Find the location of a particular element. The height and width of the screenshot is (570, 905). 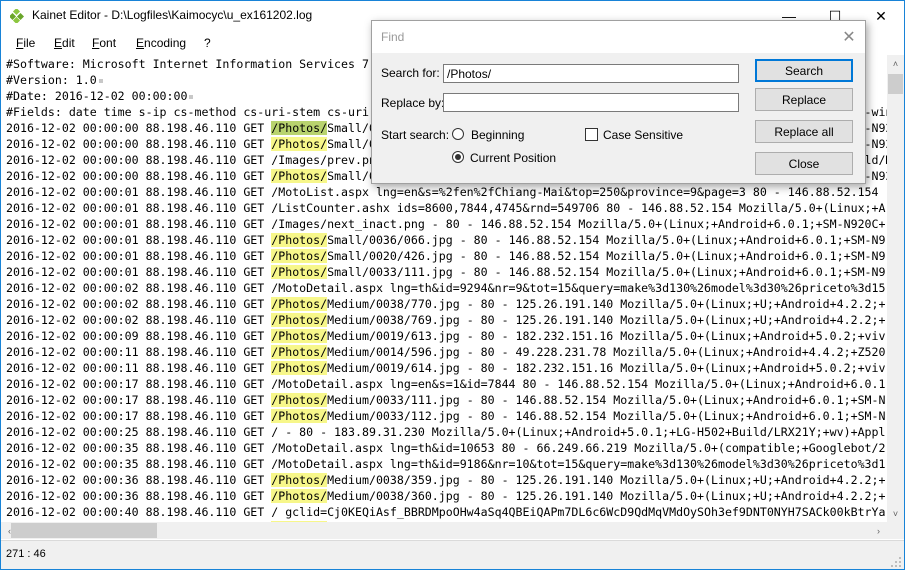

replace-all-button: Replace all is located at coordinates (804, 131).